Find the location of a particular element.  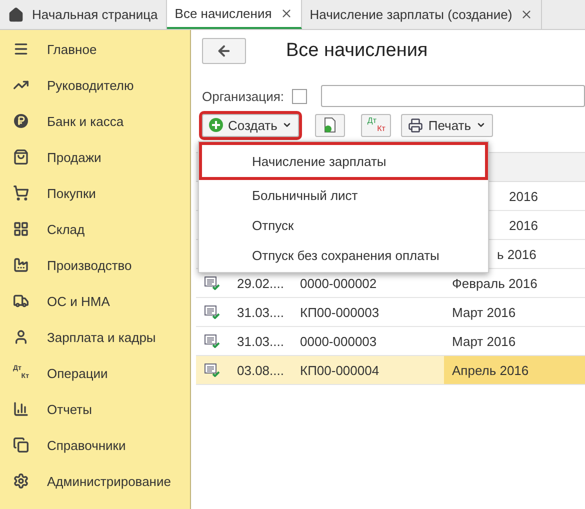

menu-item: Начисление зарплаты is located at coordinates (343, 161).